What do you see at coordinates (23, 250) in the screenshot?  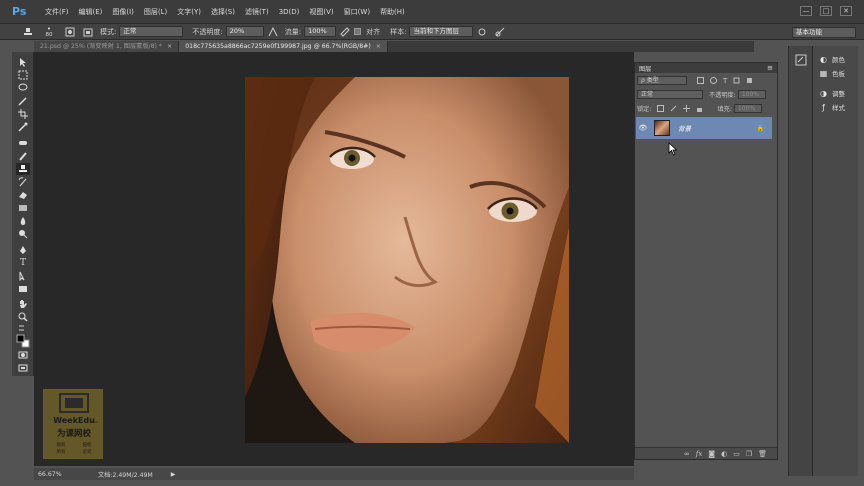 I see `pen-tool-icon` at bounding box center [23, 250].